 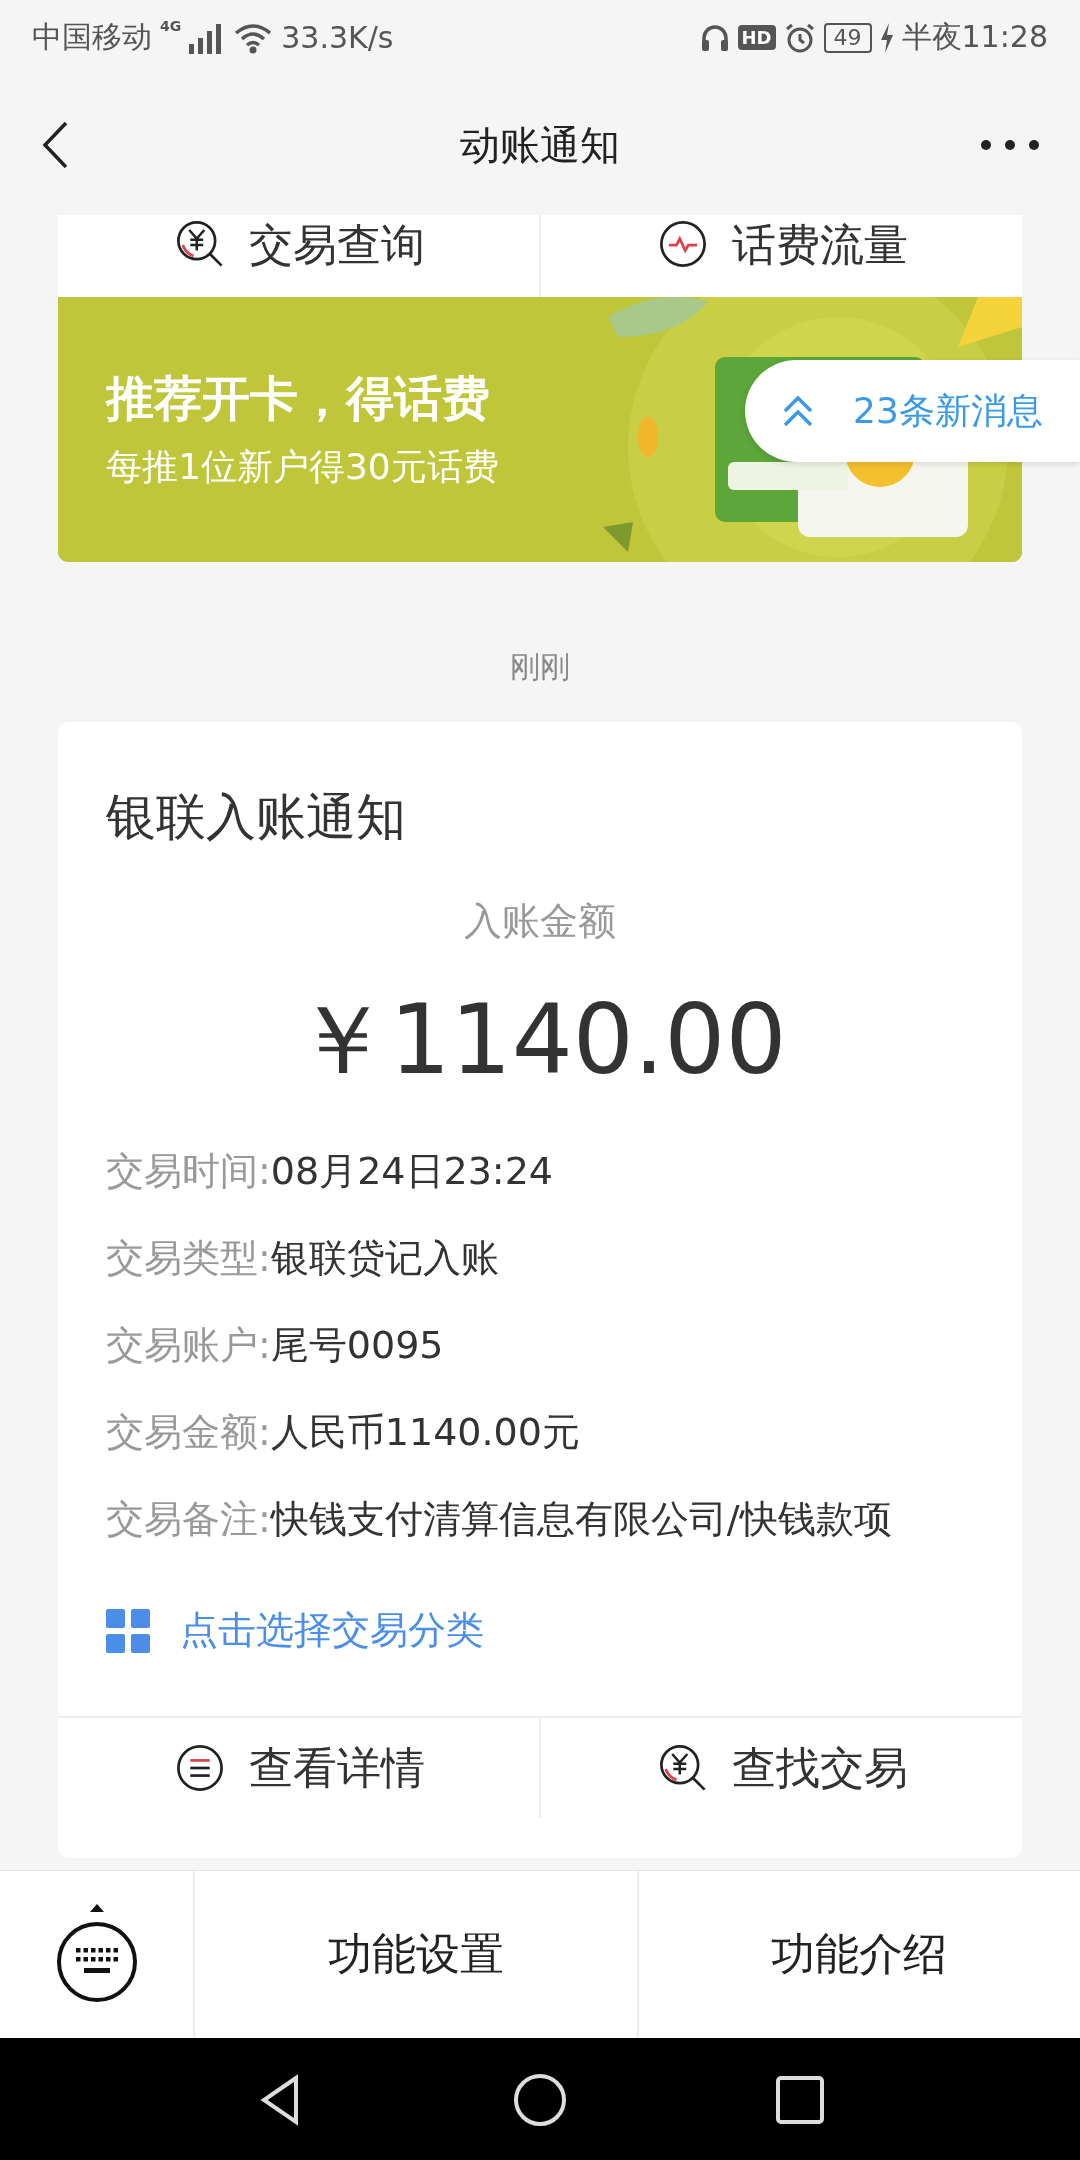 I want to click on timestamp: 刚刚, so click(x=540, y=667).